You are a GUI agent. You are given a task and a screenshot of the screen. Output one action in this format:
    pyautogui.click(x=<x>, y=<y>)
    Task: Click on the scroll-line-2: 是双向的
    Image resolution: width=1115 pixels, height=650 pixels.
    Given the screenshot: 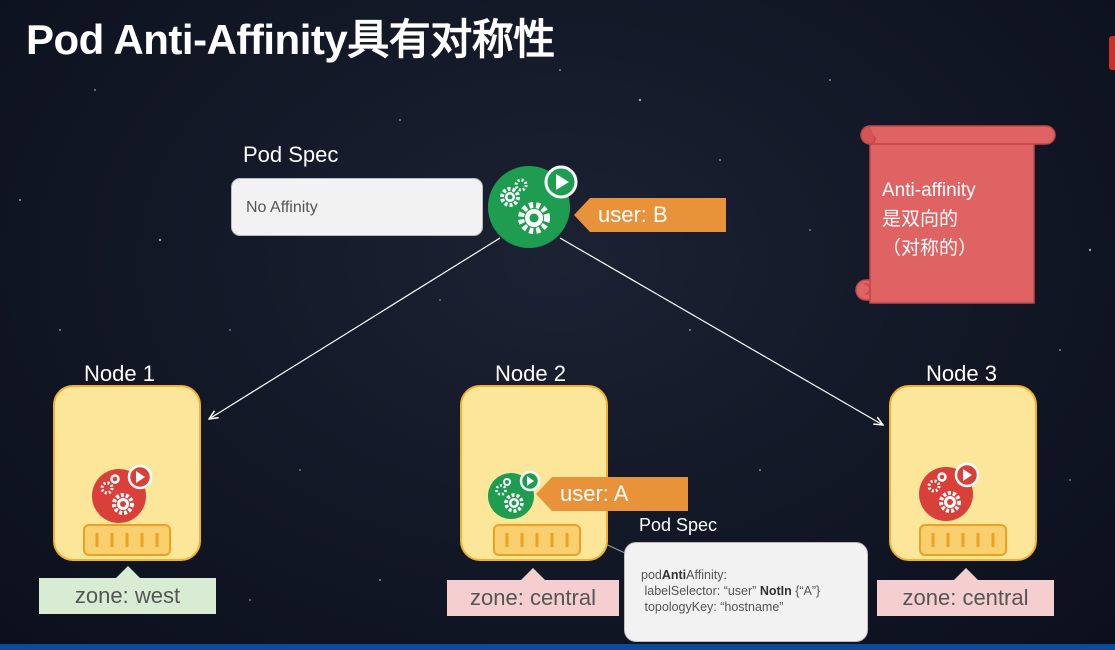 What is the action you would take?
    pyautogui.click(x=920, y=219)
    